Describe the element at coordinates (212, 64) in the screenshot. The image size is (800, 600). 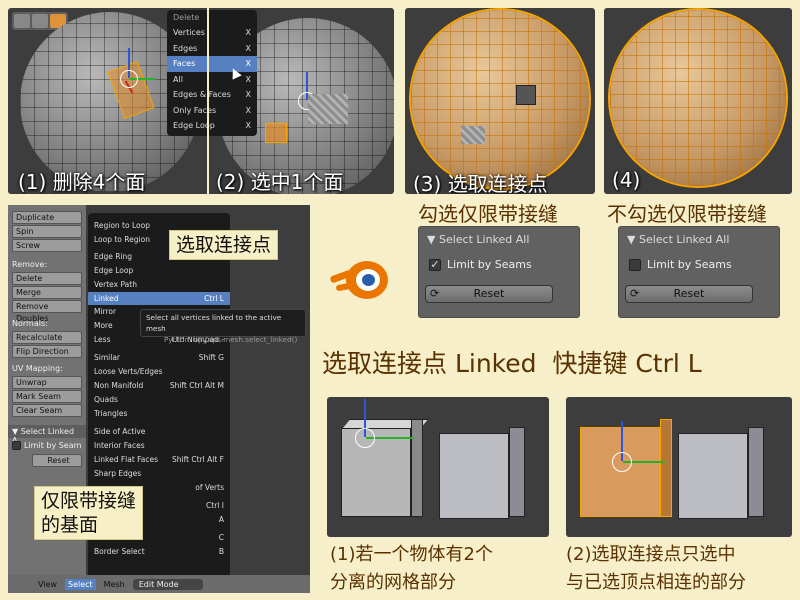
I see `menu-item-faces: Faces X` at that location.